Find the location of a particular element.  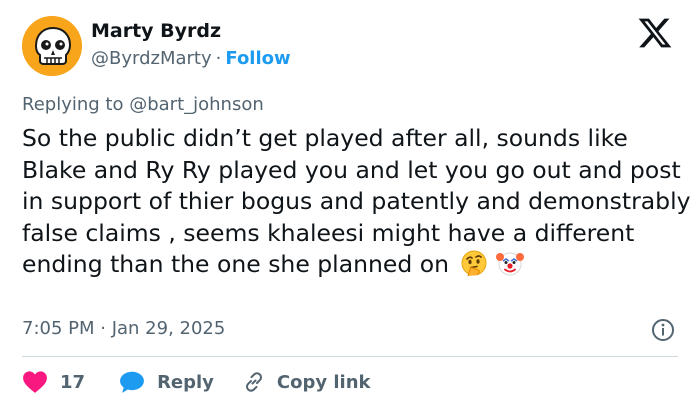

skull-avatar-icon is located at coordinates (52, 46).